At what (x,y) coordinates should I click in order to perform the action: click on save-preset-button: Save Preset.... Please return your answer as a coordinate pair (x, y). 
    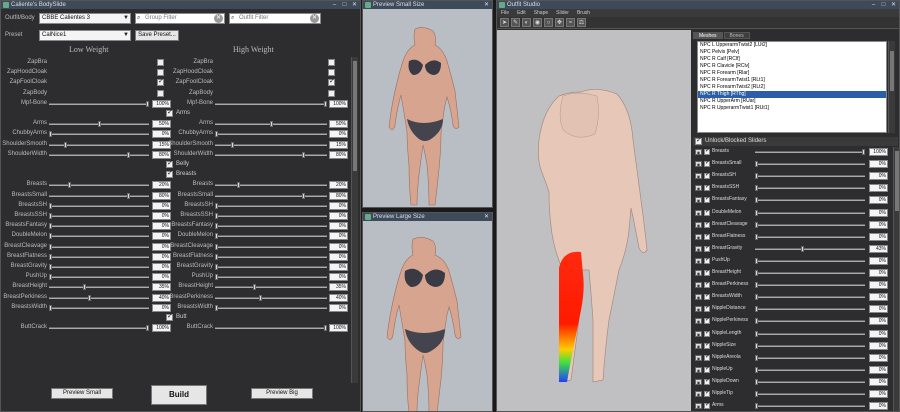
    Looking at the image, I should click on (157, 35).